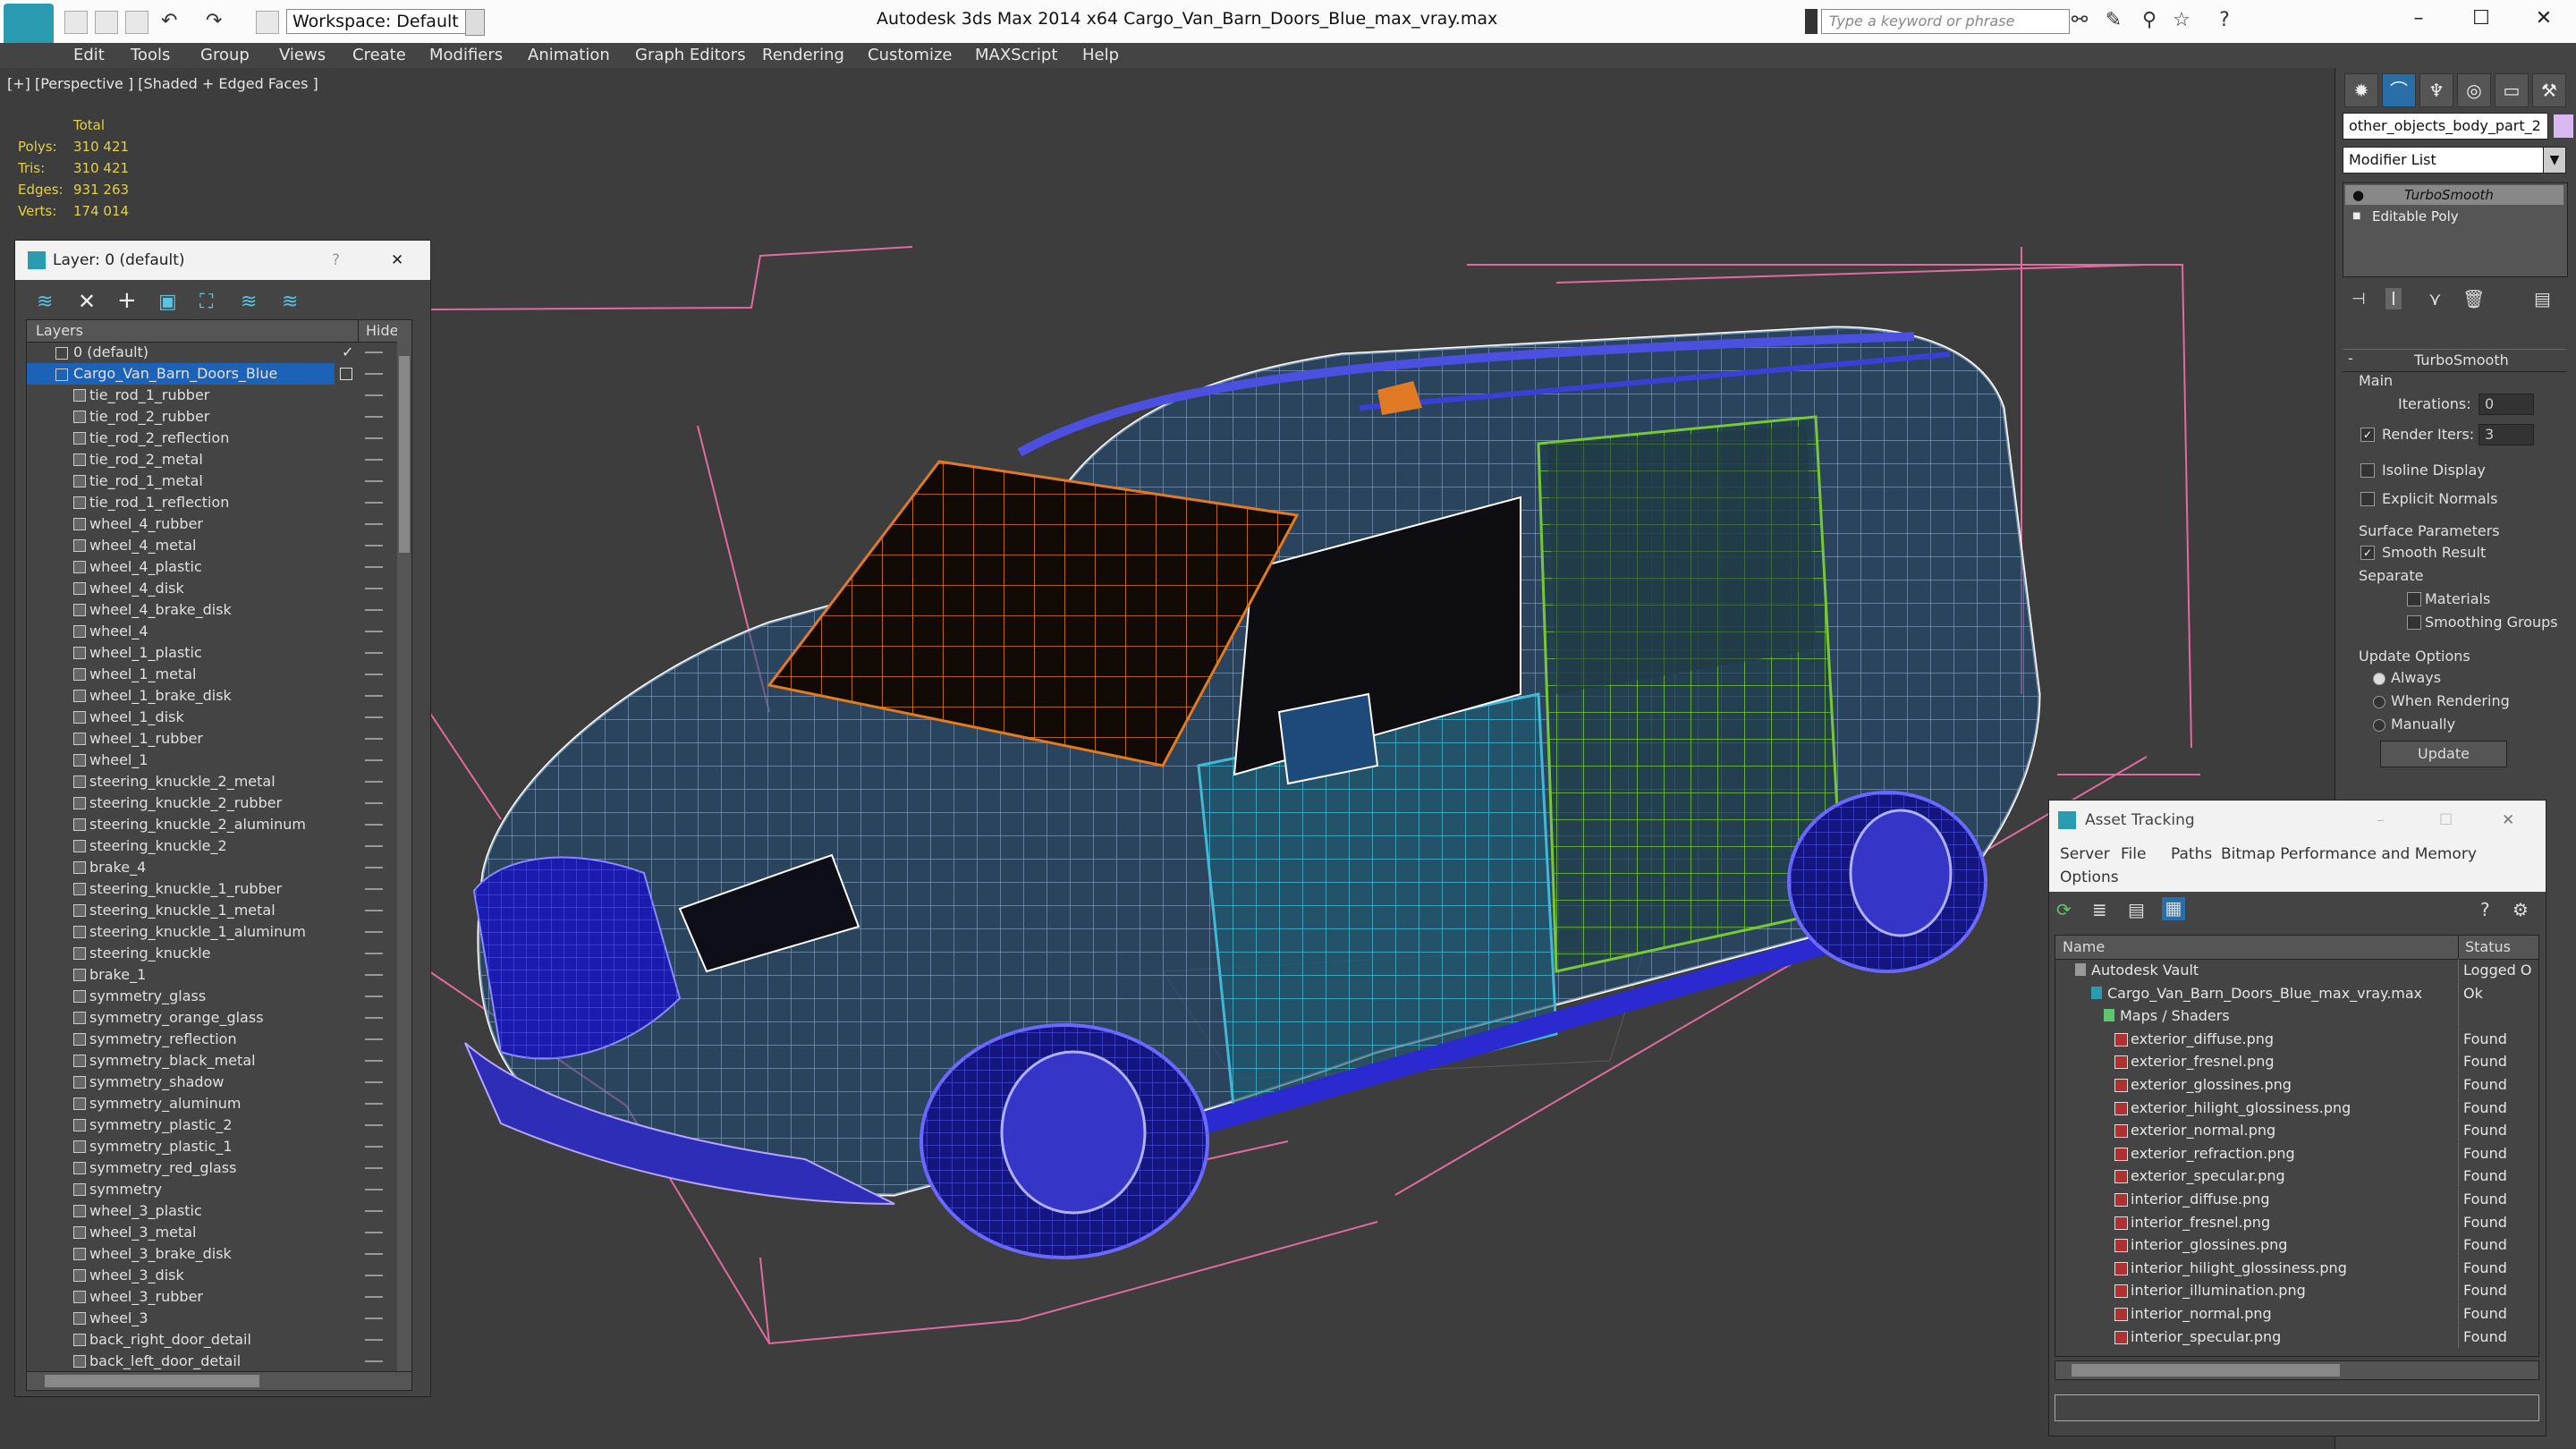 Image resolution: width=2576 pixels, height=1449 pixels. Describe the element at coordinates (2379, 679) in the screenshot. I see `always-radio` at that location.